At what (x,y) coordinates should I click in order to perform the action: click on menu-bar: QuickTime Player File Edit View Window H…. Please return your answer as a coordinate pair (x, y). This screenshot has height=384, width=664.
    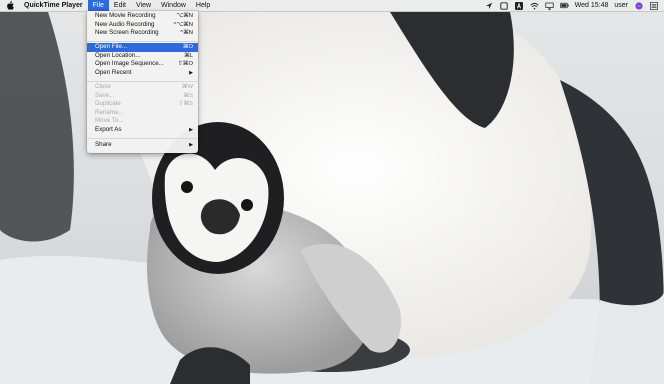
    Looking at the image, I should click on (332, 5).